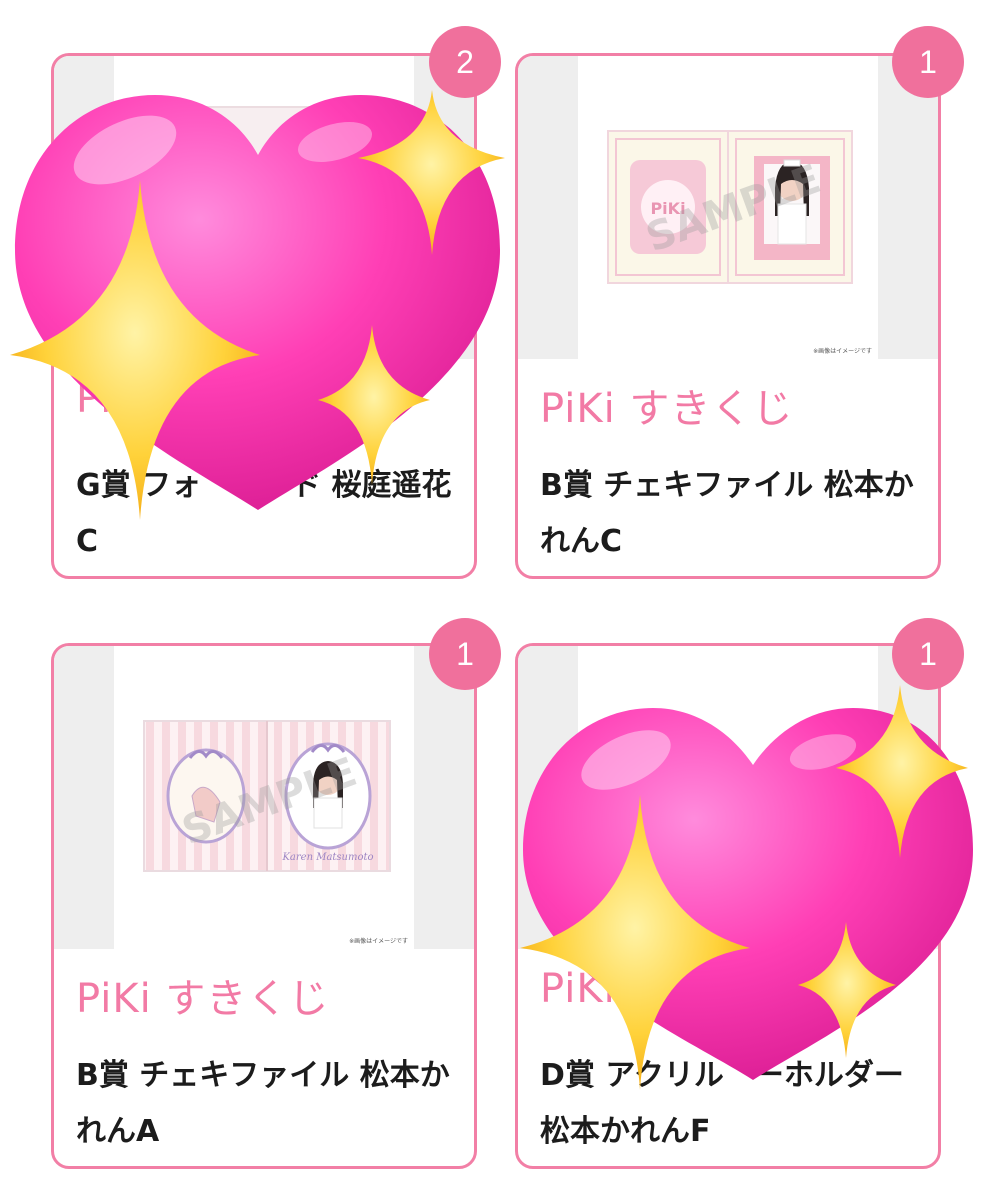  Describe the element at coordinates (727, 513) in the screenshot. I see `prize-title: B賞 チェキファイル 松本かれんC` at that location.